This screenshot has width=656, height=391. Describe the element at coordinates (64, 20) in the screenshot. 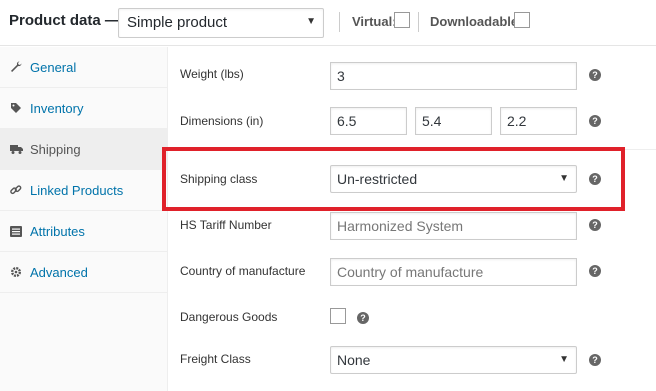

I see `product-data-title: Product data —` at that location.